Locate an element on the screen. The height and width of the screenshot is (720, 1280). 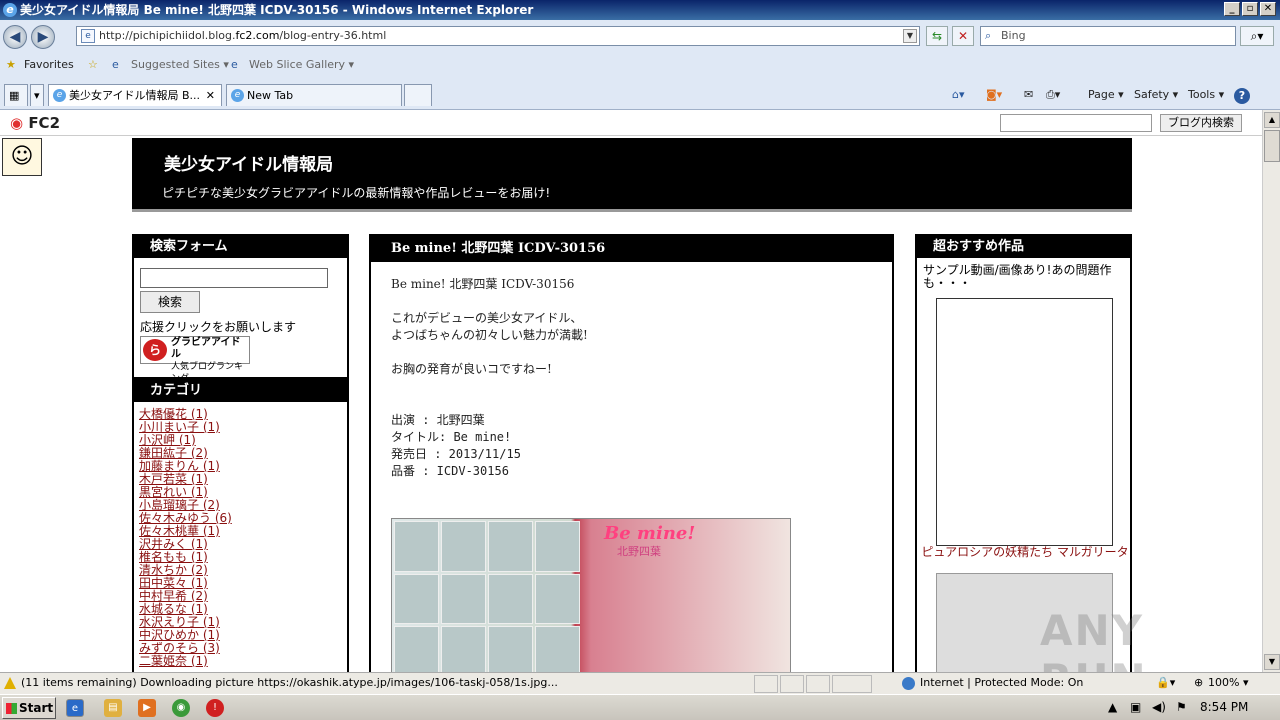
web-slice-gallery-link: Web Slice Gallery ▾ is located at coordinates (301, 64).